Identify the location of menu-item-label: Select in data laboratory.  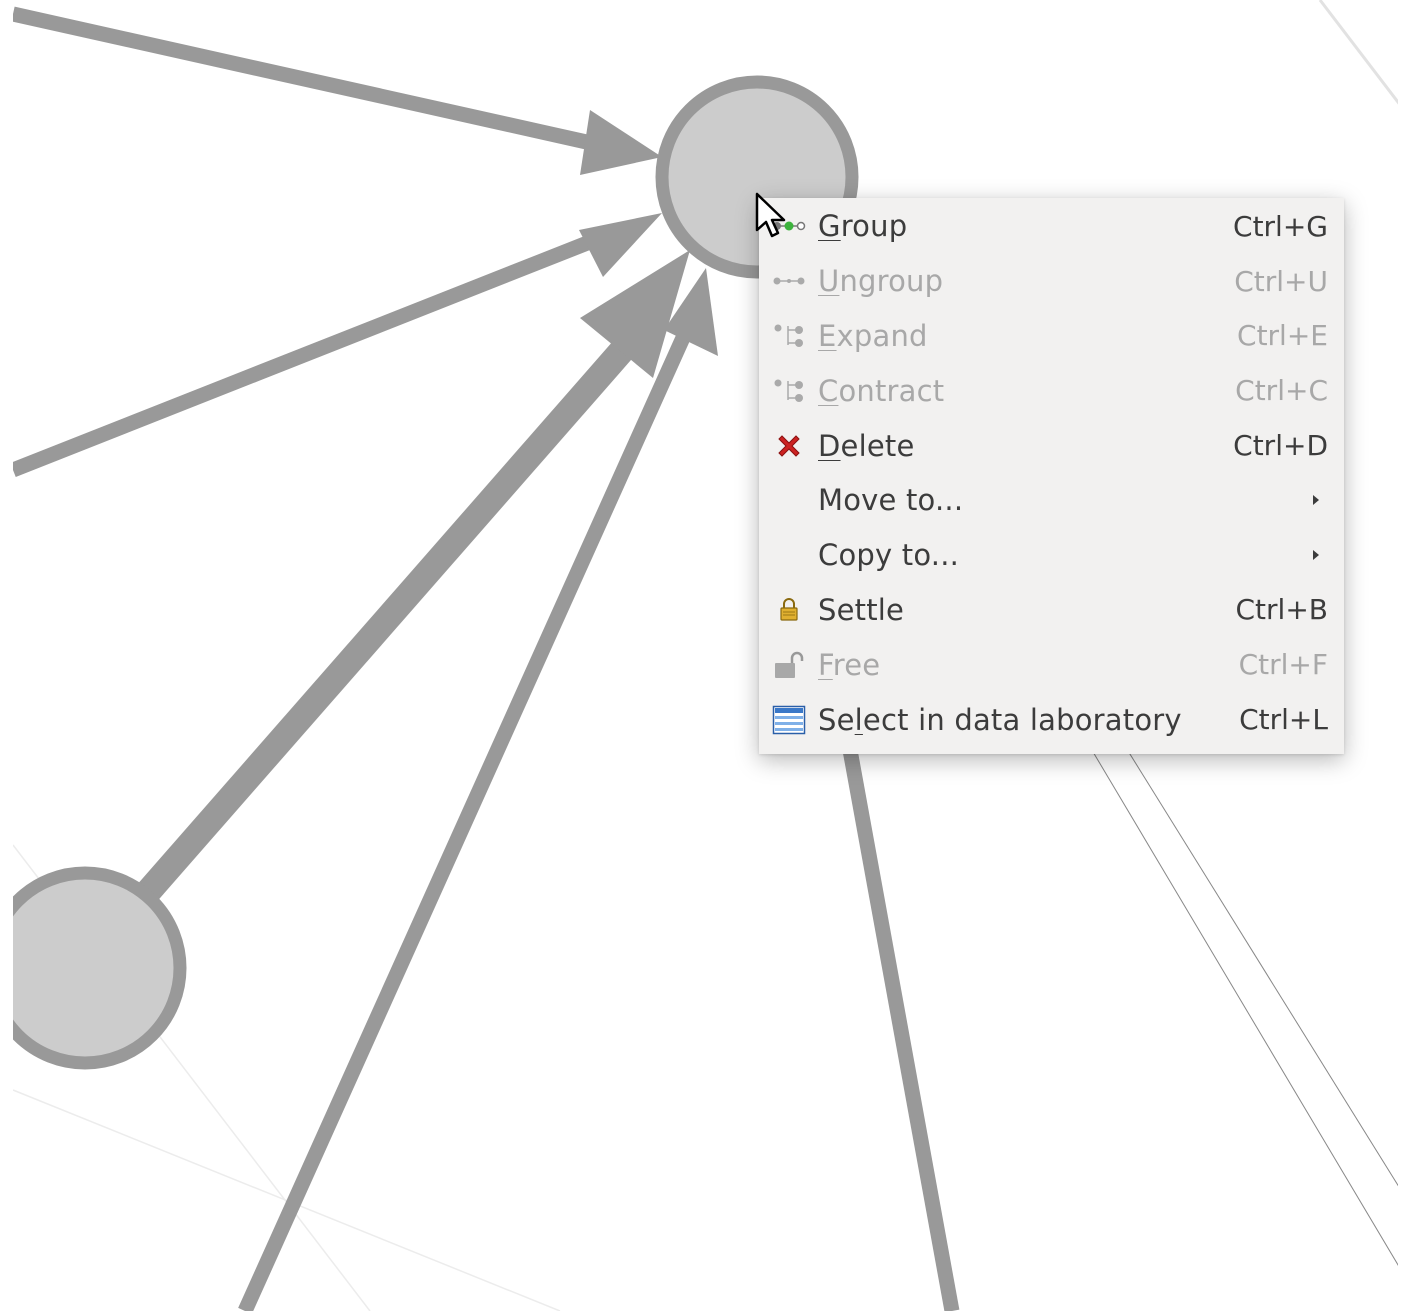
(1000, 719).